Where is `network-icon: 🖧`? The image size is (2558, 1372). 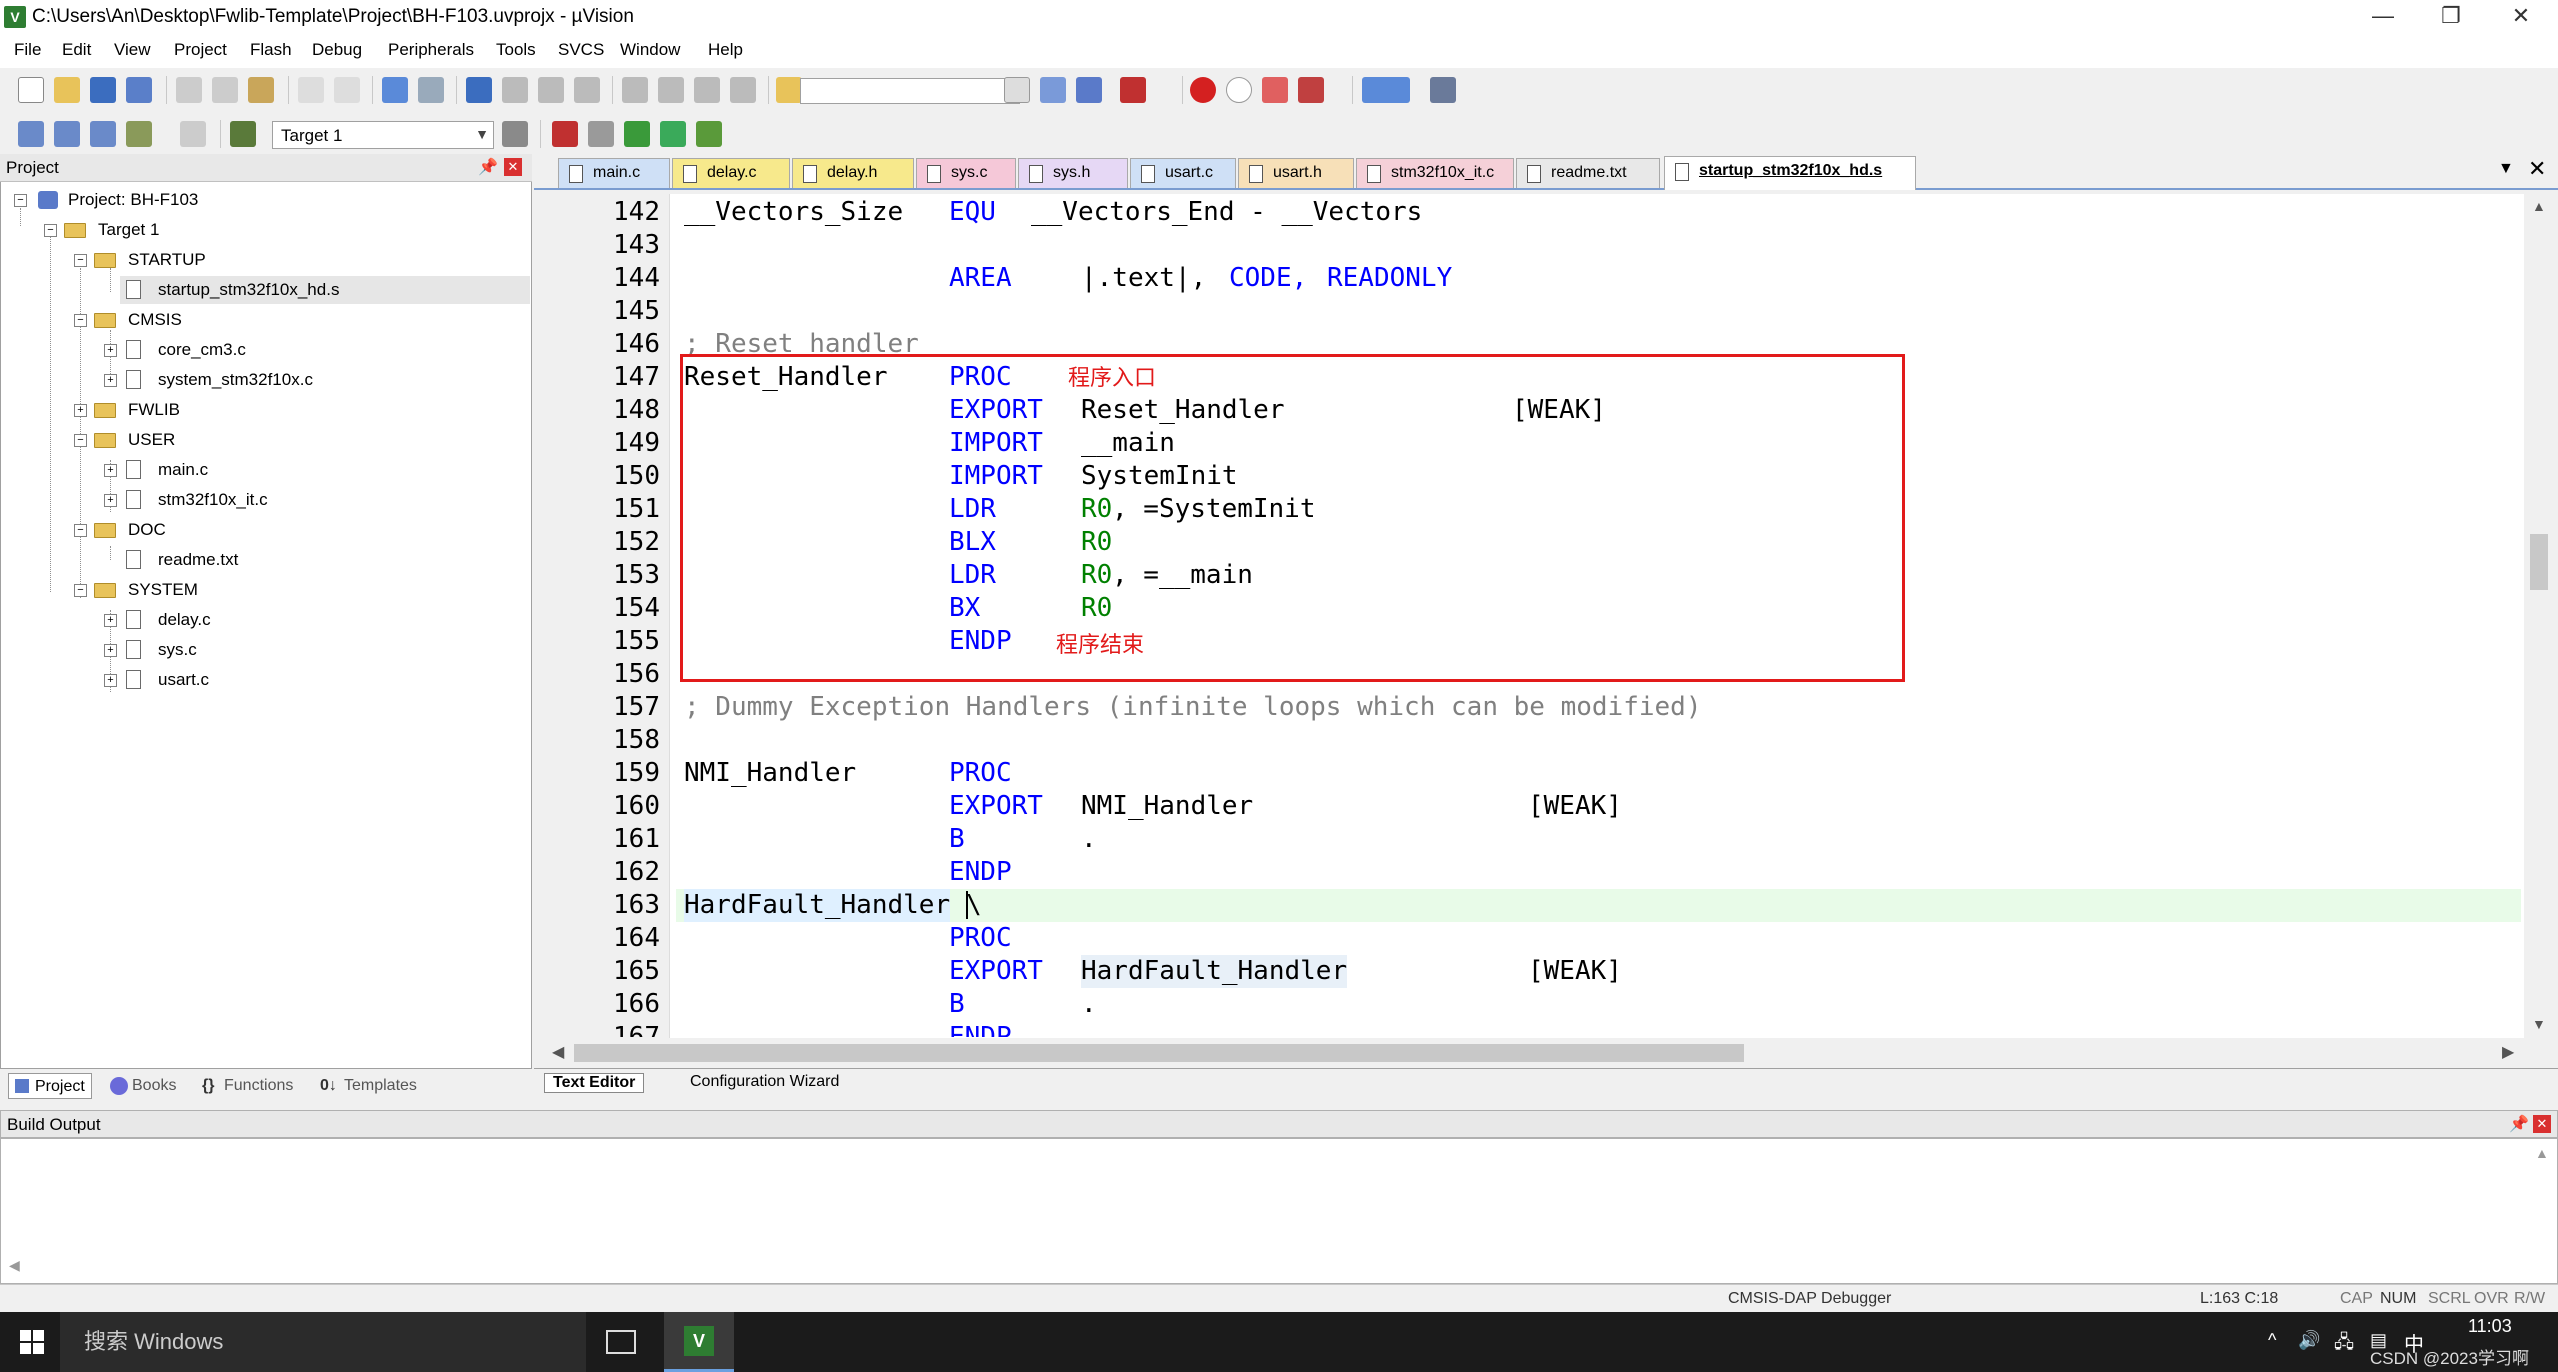 network-icon: 🖧 is located at coordinates (2344, 1345).